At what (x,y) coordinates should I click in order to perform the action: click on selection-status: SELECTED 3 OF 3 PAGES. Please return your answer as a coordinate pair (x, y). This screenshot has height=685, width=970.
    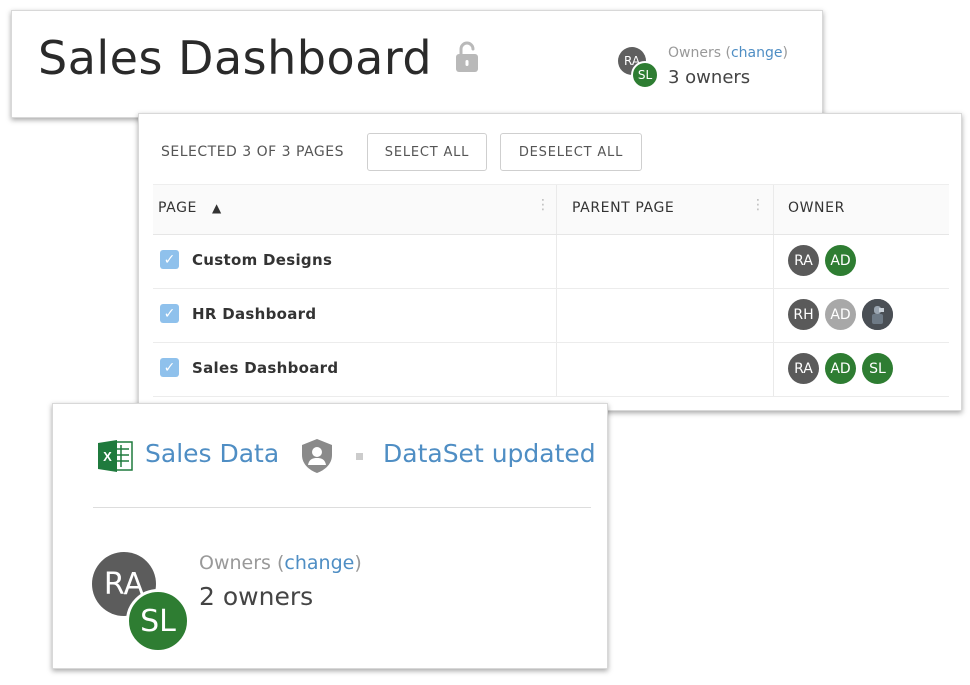
    Looking at the image, I should click on (252, 152).